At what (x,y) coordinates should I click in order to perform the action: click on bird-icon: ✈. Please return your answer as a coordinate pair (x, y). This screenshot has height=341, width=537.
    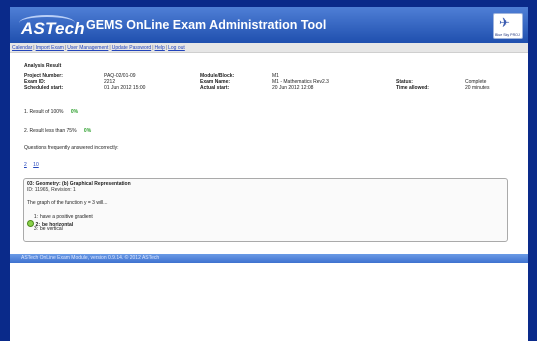
    Looking at the image, I should click on (504, 22).